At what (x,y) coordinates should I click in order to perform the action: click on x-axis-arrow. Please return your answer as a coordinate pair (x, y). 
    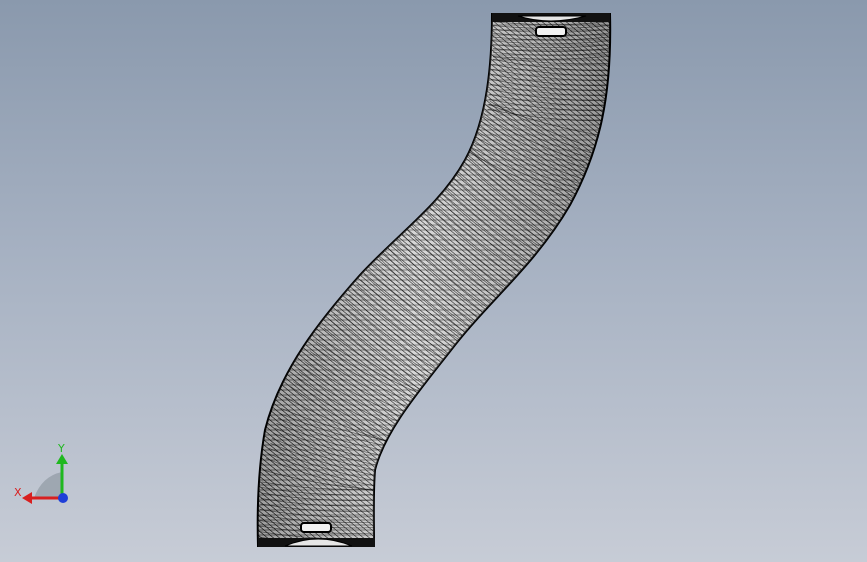
    Looking at the image, I should click on (27, 498).